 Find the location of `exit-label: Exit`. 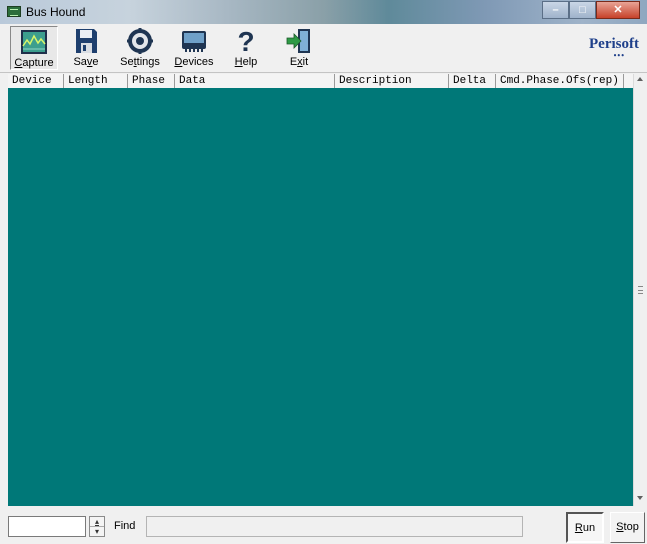

exit-label: Exit is located at coordinates (299, 62).